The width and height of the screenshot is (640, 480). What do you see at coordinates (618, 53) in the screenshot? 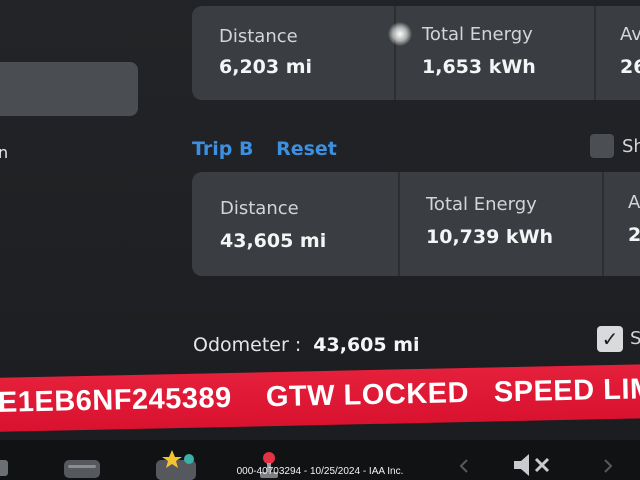
I see `trip-a-third-cell: Av 26` at bounding box center [618, 53].